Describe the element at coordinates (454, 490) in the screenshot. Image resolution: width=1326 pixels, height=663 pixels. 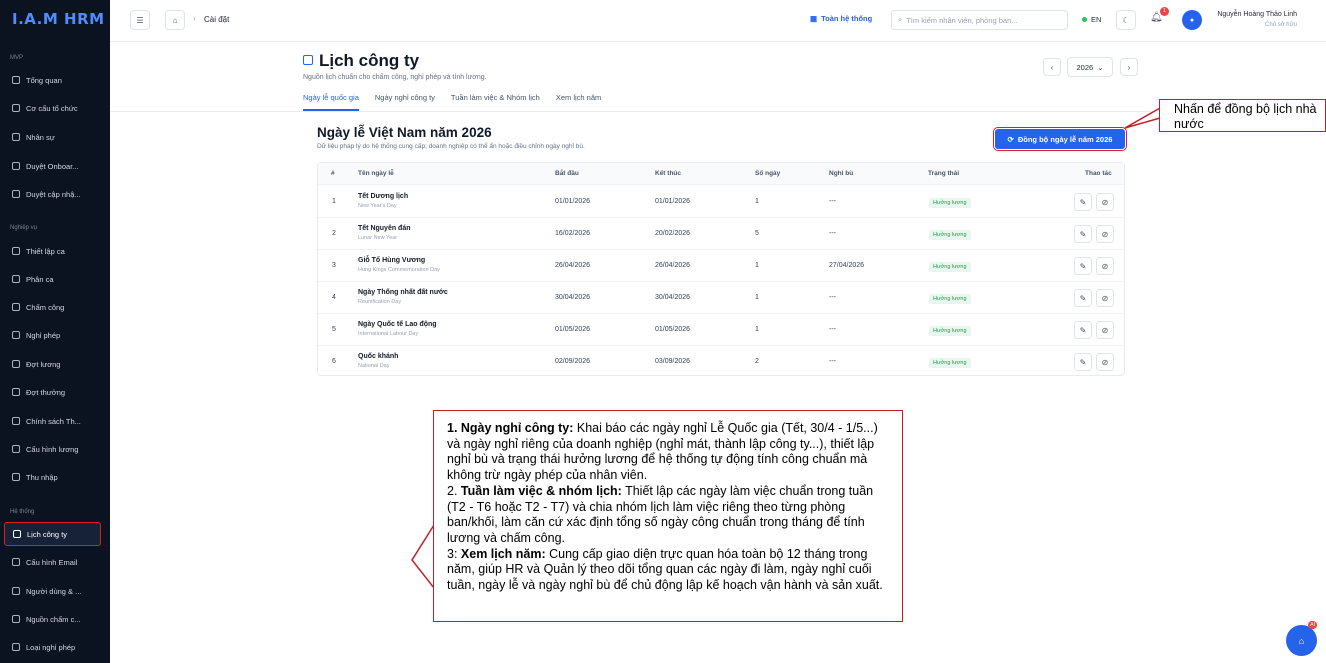
I see `callout-prefix-2: 2.` at that location.